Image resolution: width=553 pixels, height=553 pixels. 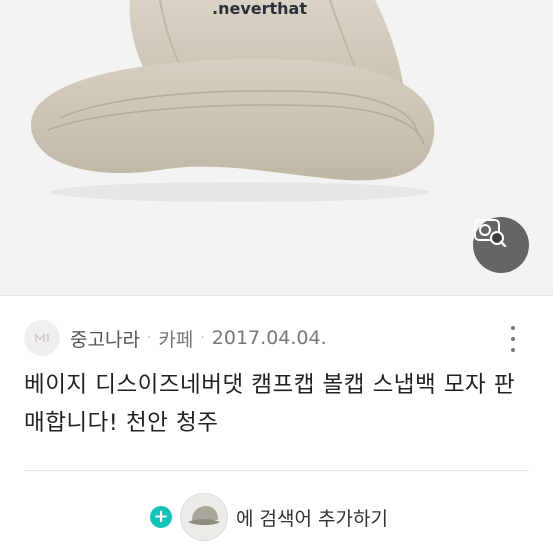 What do you see at coordinates (513, 339) in the screenshot?
I see `more-vertical-icon` at bounding box center [513, 339].